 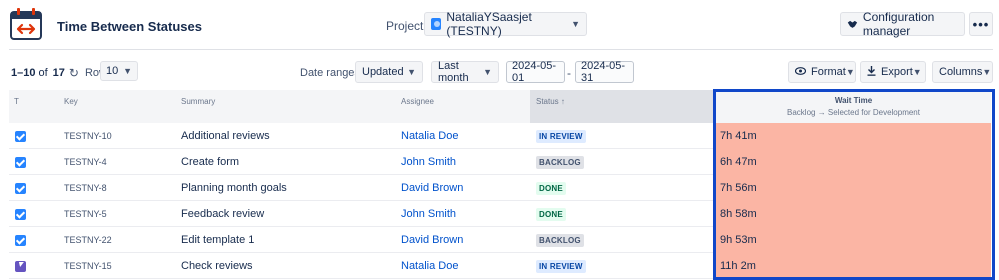 I want to click on rows-per-page-select: 10 ▼, so click(x=119, y=71).